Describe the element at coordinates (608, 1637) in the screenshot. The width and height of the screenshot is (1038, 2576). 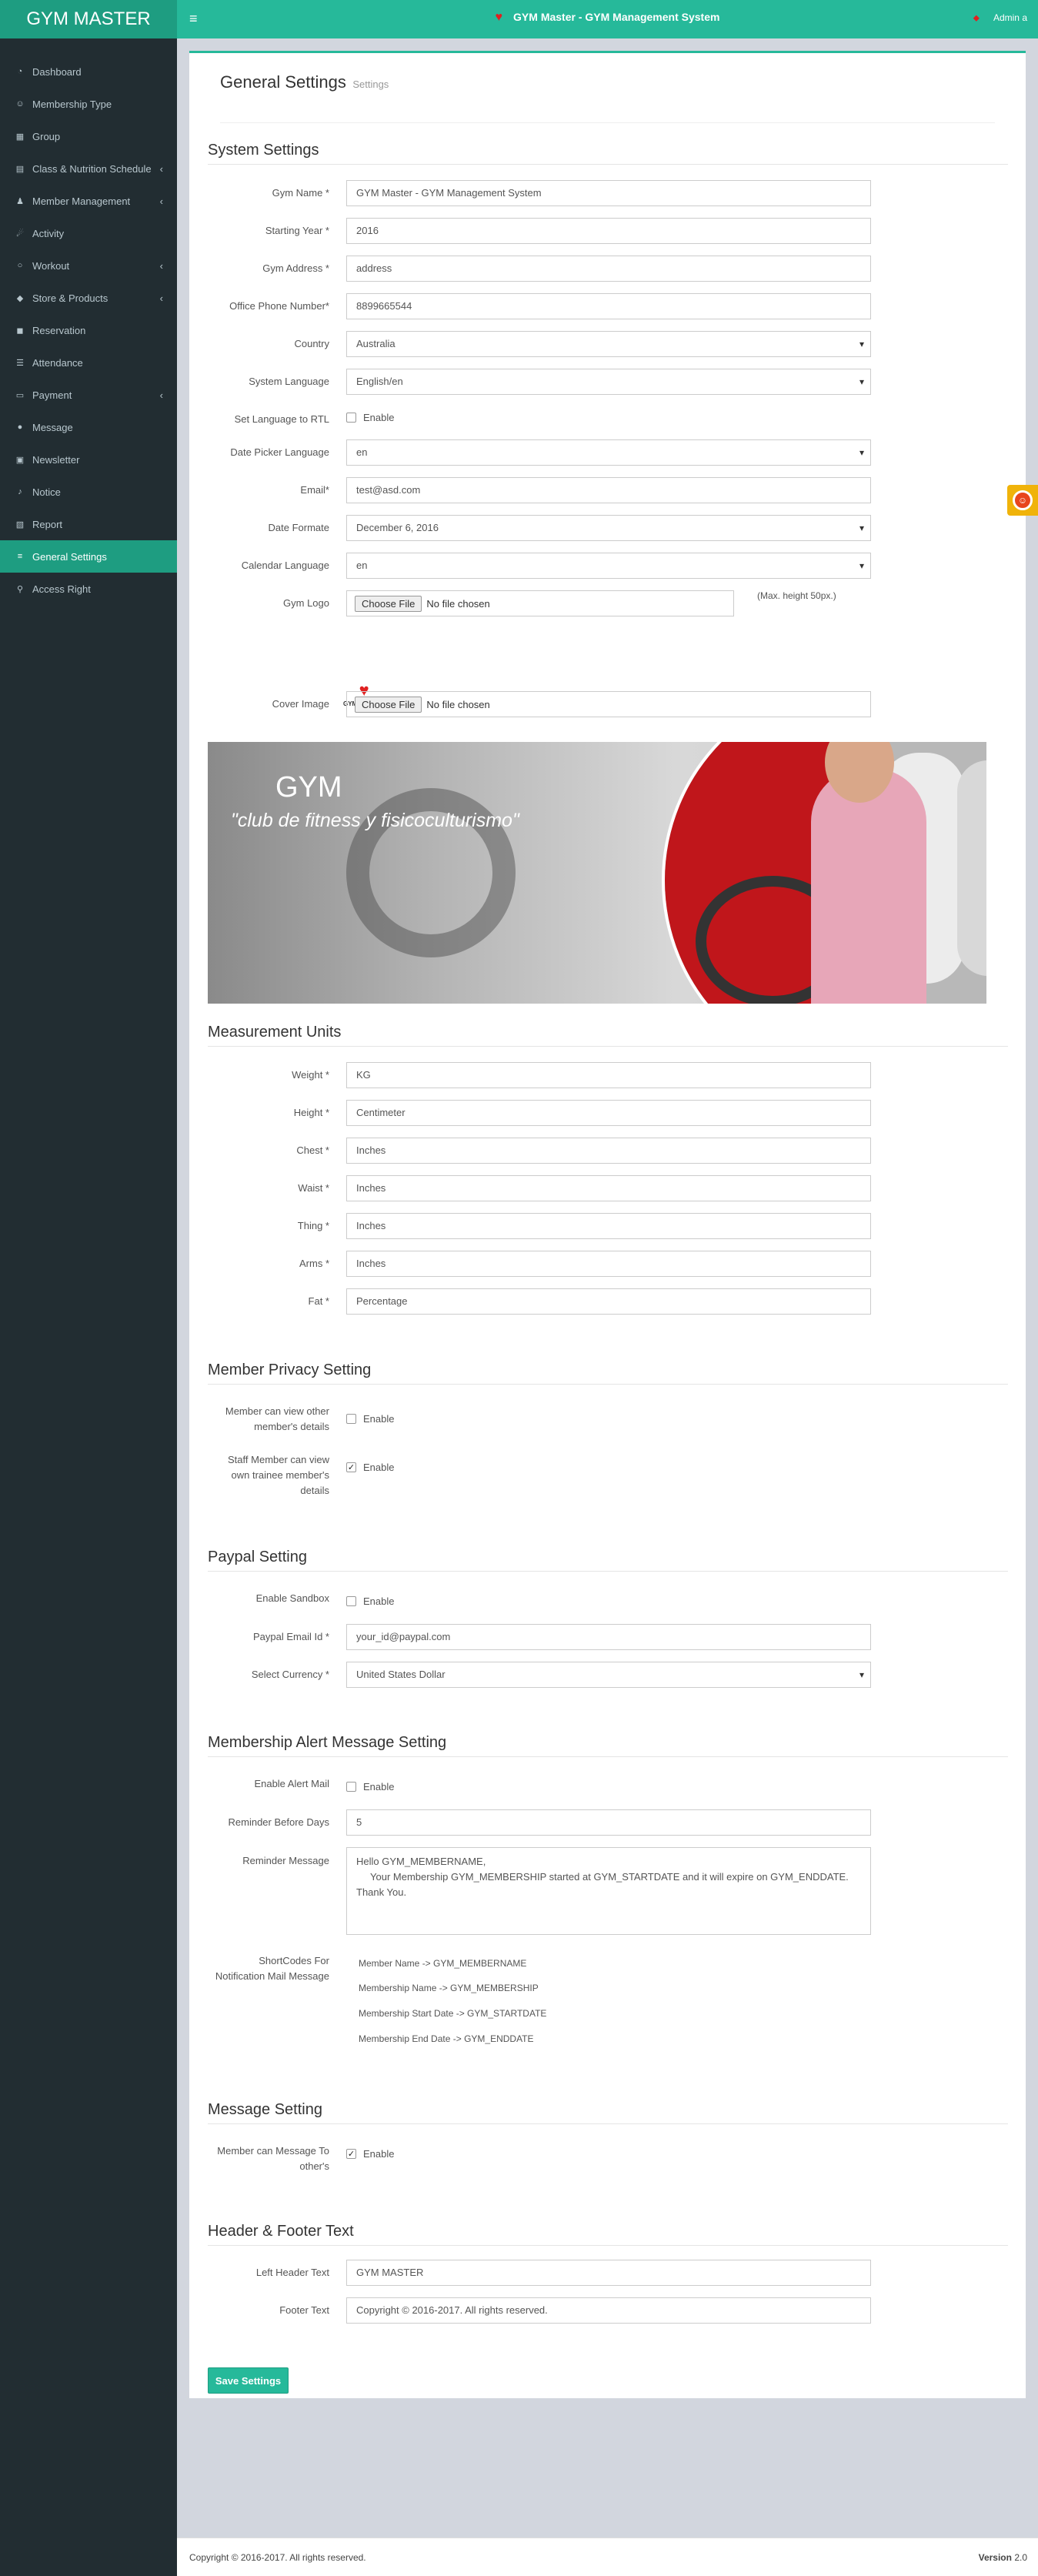
I see `paypal-email-input: your_id@paypal.com` at that location.